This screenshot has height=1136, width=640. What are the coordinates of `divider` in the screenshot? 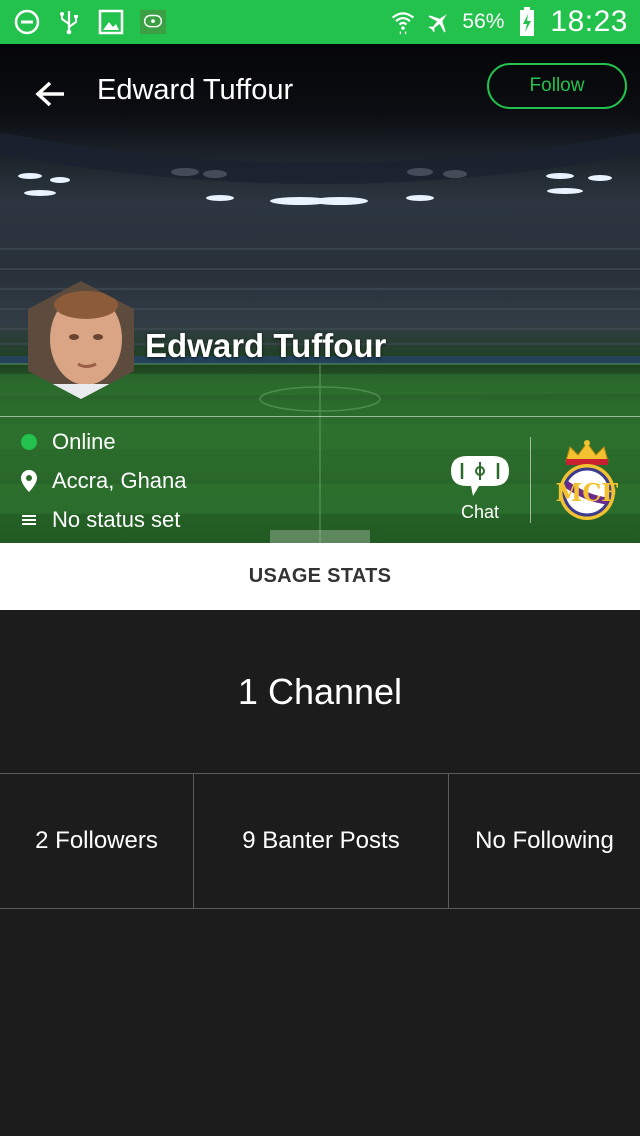 It's located at (320, 416).